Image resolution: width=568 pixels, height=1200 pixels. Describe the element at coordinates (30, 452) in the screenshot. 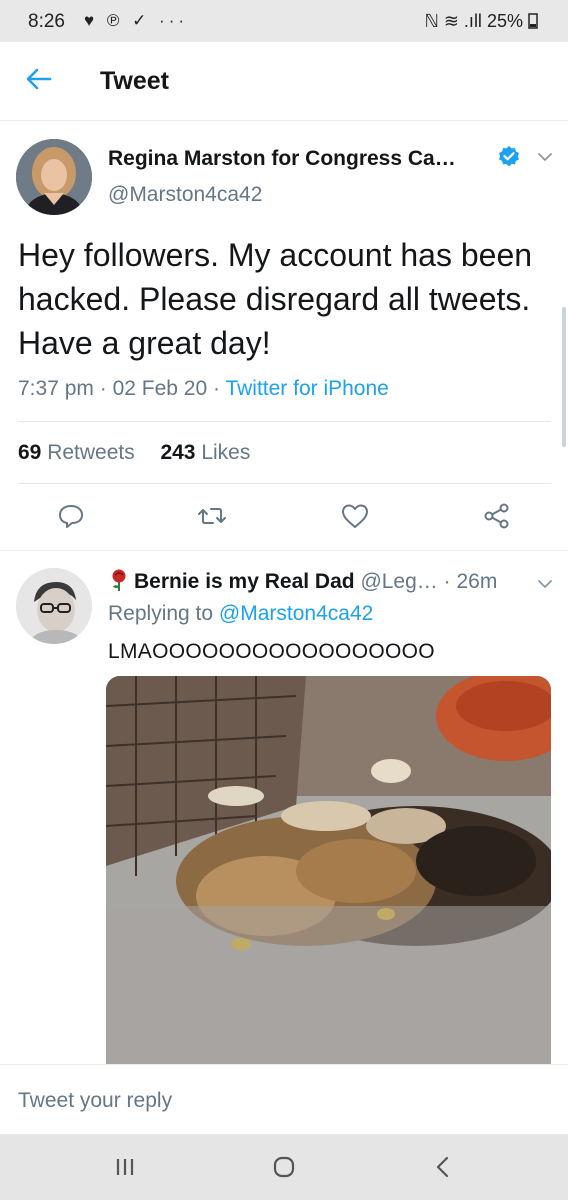

I see `retweets-count: 69` at that location.